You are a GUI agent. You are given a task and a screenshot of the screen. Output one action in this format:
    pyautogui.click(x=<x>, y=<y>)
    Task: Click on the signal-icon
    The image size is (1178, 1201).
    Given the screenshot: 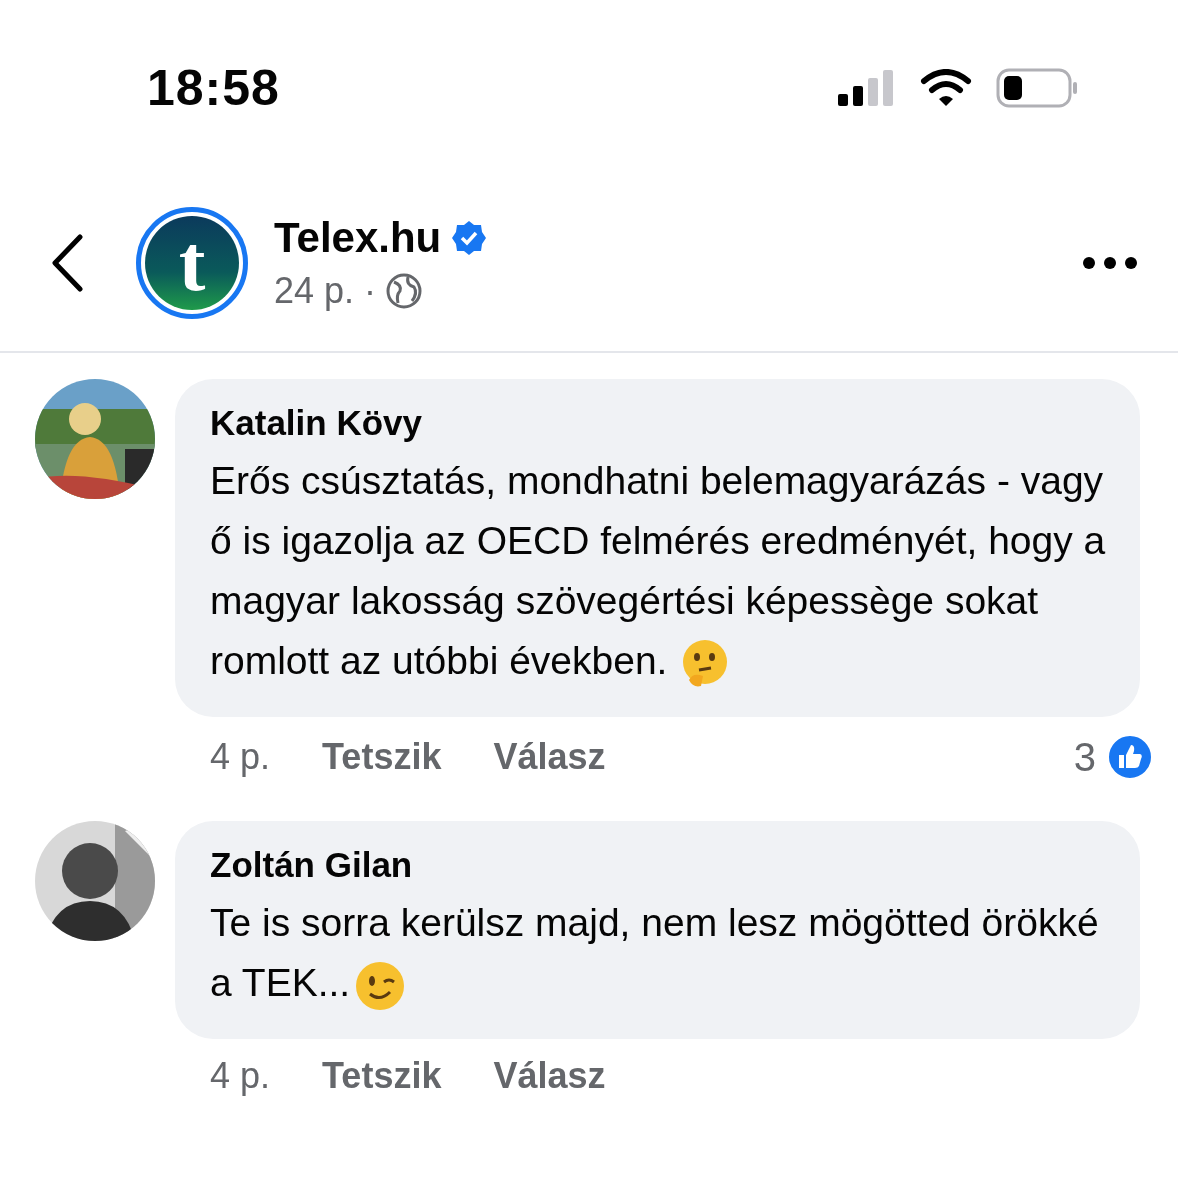 What is the action you would take?
    pyautogui.click(x=867, y=87)
    